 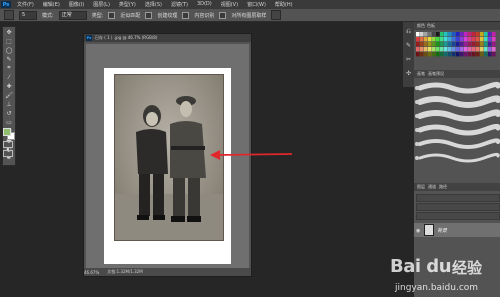 I want to click on document-tab: Ps 已存 ( 1 ) .jpg @ 46.7% (RGB/8), so click(x=167, y=38).